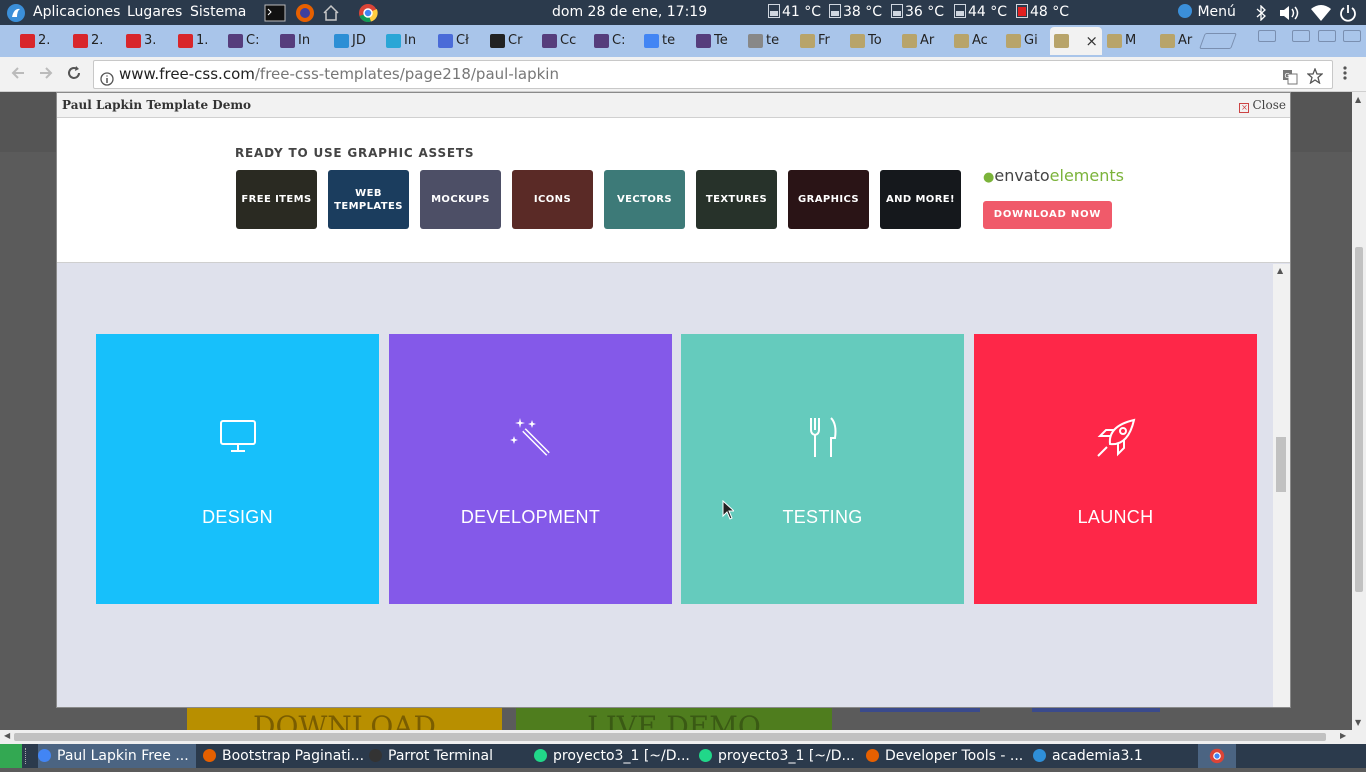 This screenshot has height=772, width=1366. I want to click on cpu-temp-2: 38 °C, so click(855, 12).